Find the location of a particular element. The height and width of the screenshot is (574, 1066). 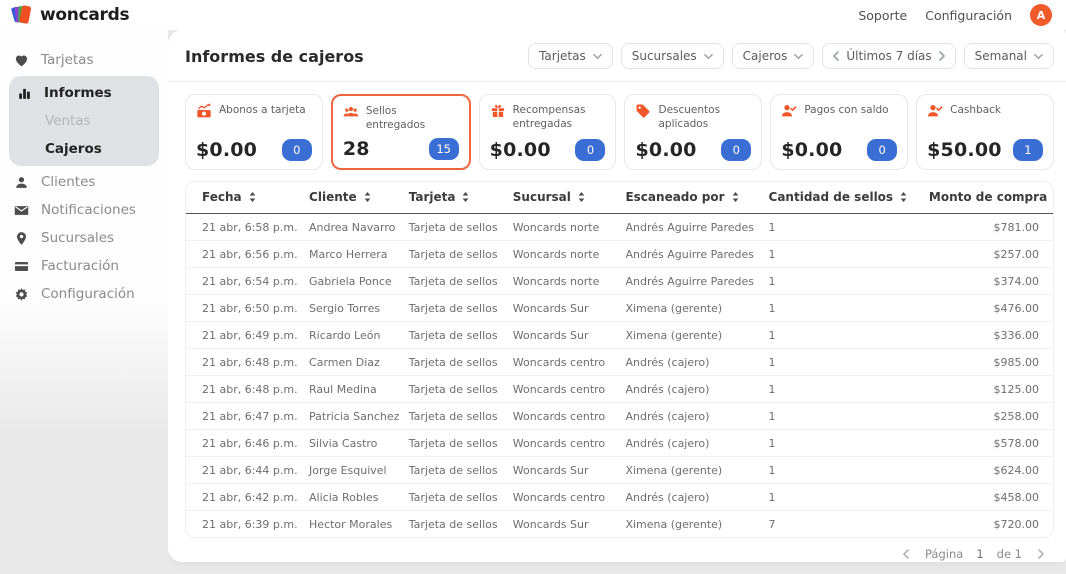

app-logo: woncards is located at coordinates (70, 15).